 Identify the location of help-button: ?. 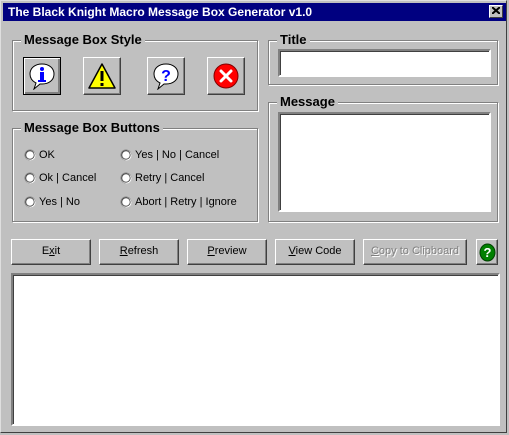
(487, 252).